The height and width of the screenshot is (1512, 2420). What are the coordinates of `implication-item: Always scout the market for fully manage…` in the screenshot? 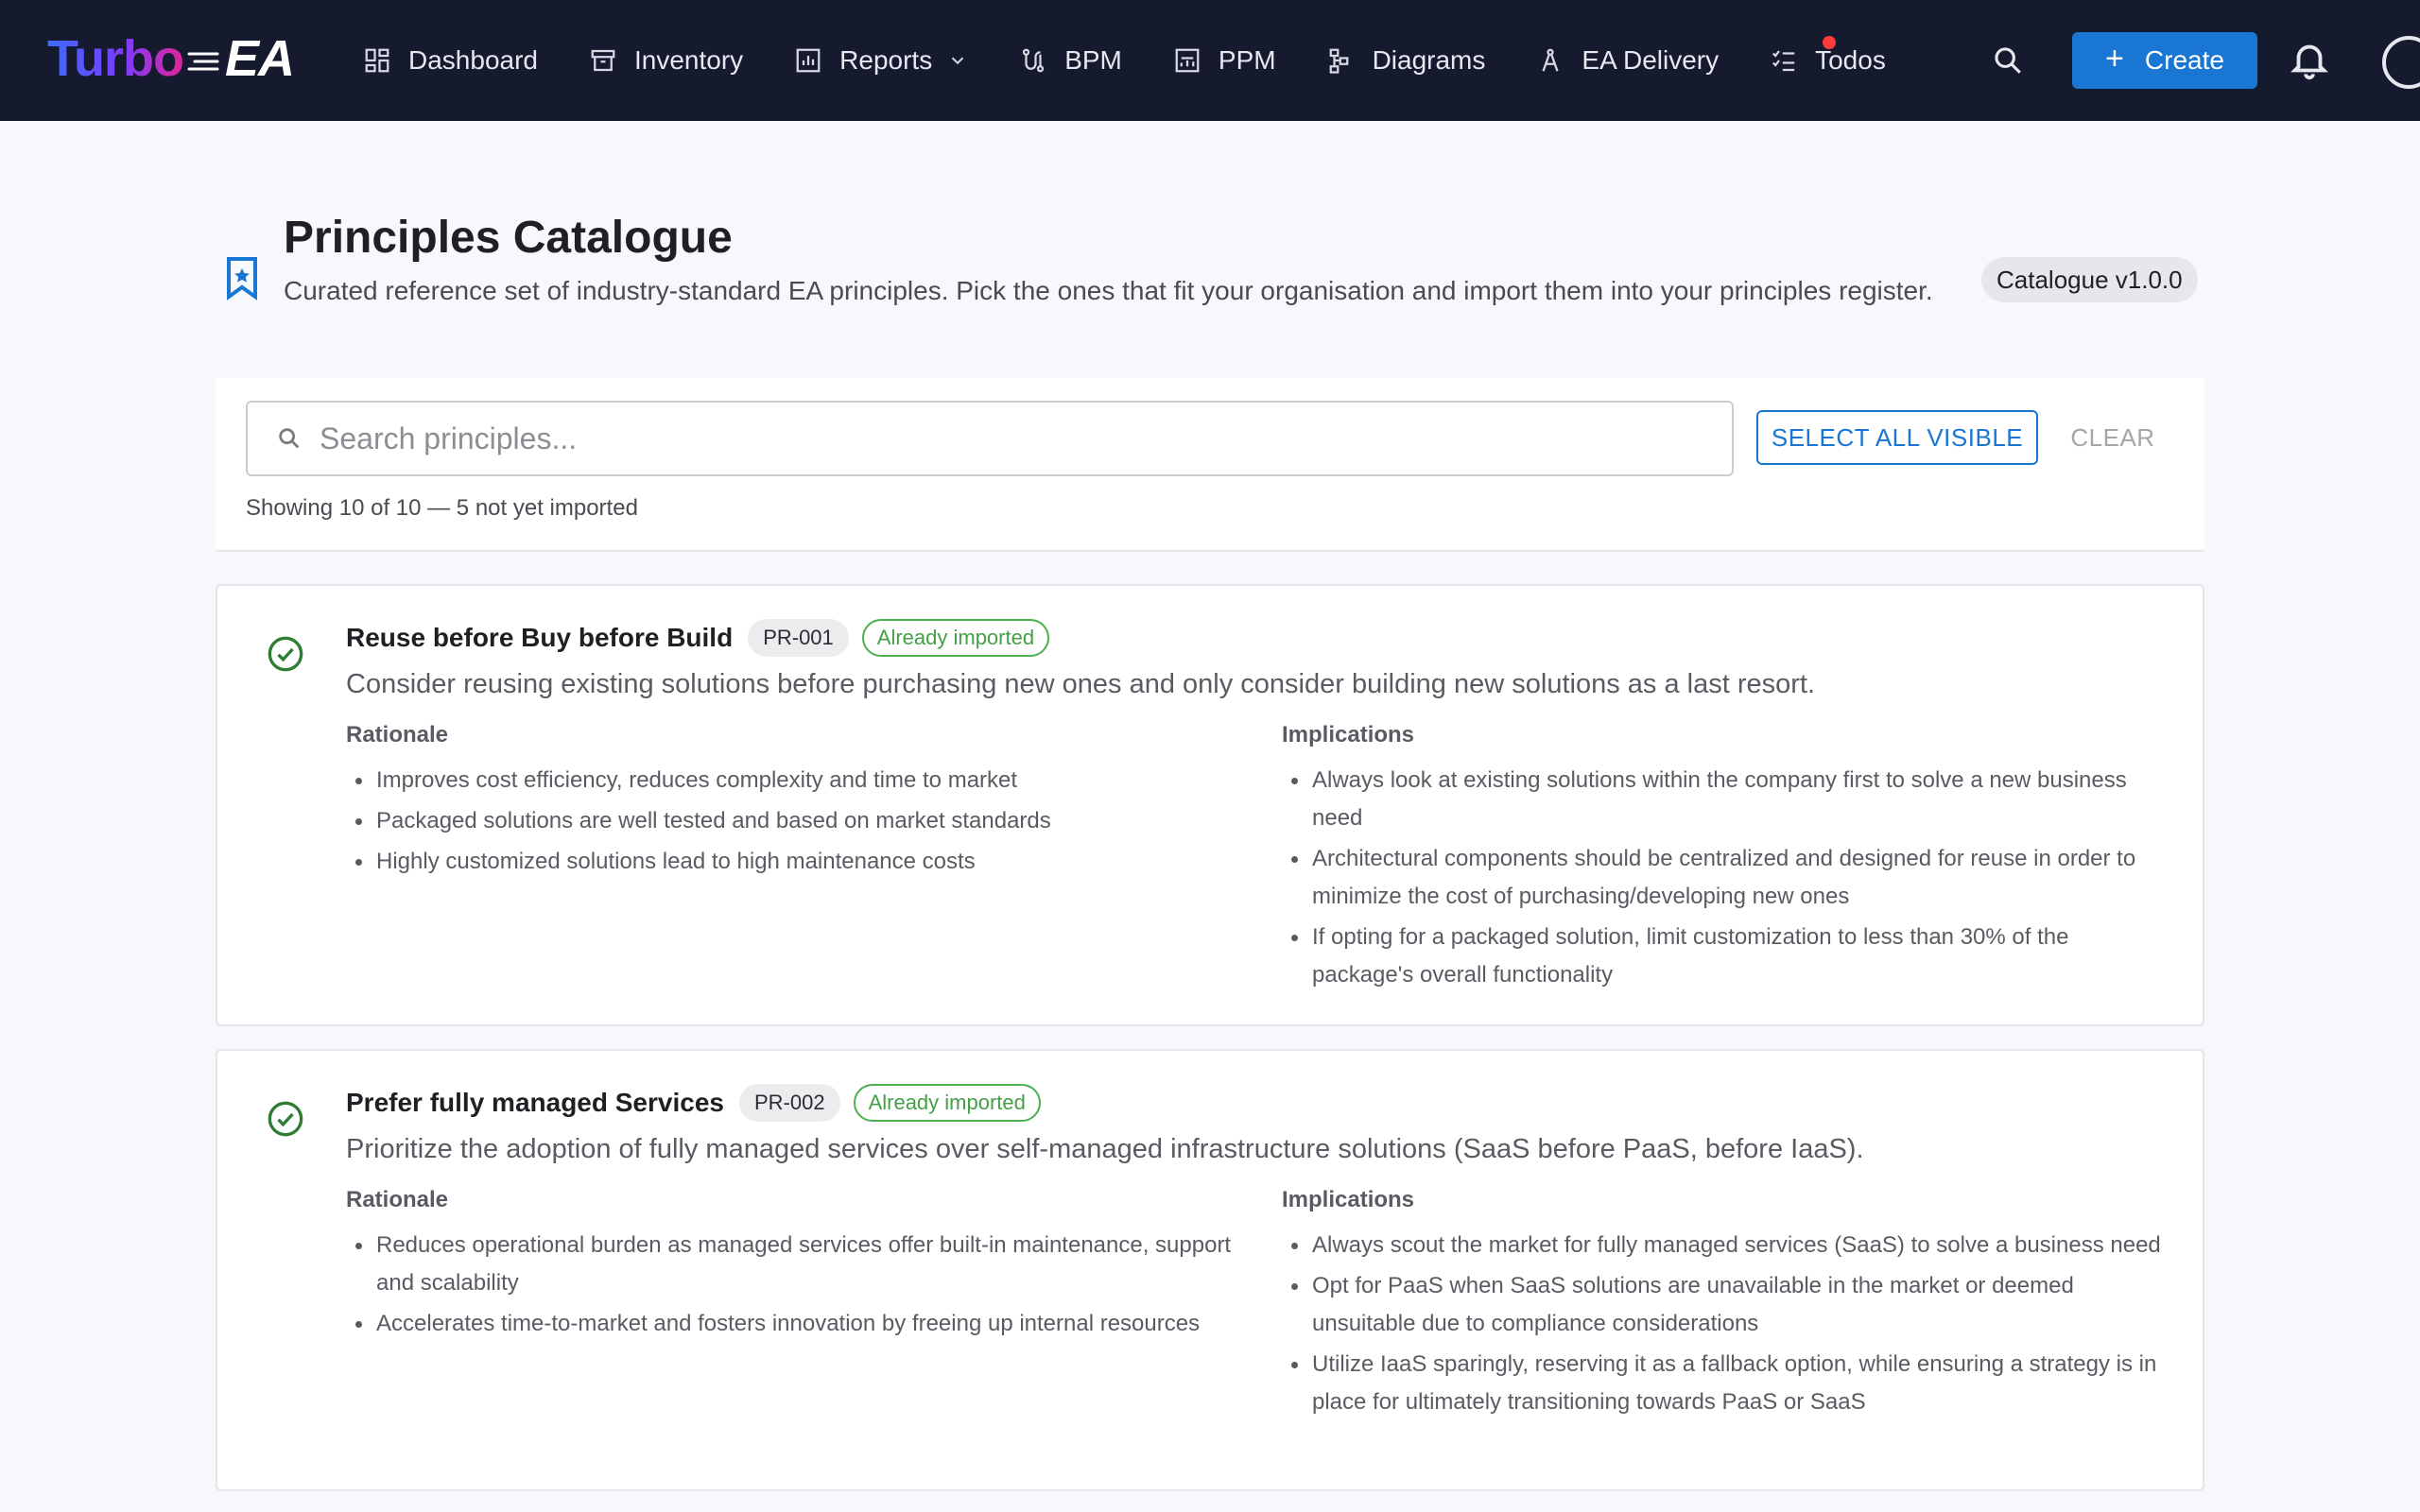 It's located at (1726, 1245).